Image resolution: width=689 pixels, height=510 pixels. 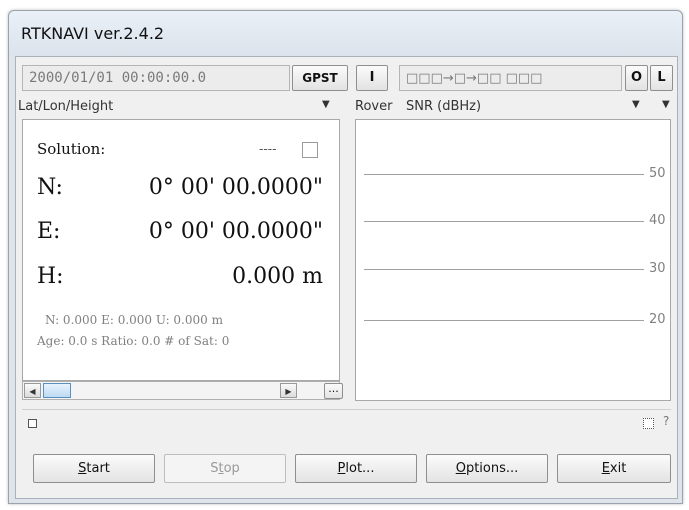 What do you see at coordinates (133, 341) in the screenshot?
I see `age-line: Age: 0.0 s Ratio: 0.0 # of Sat: 0` at bounding box center [133, 341].